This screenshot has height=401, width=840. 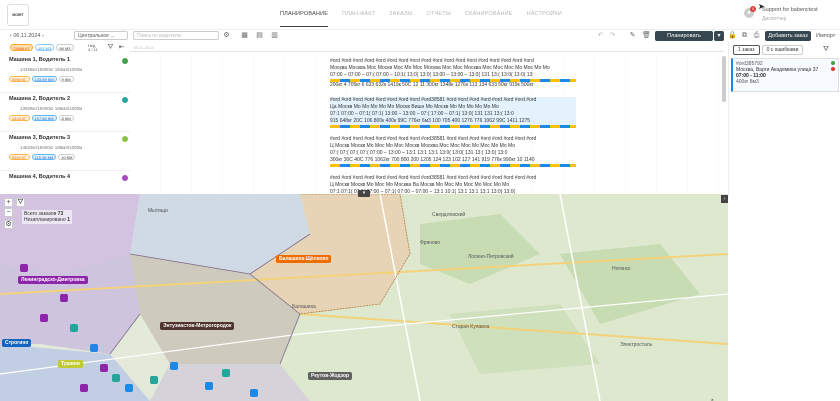 What do you see at coordinates (782, 50) in the screenshot?
I see `tab-errors: 0 с ошибками` at bounding box center [782, 50].